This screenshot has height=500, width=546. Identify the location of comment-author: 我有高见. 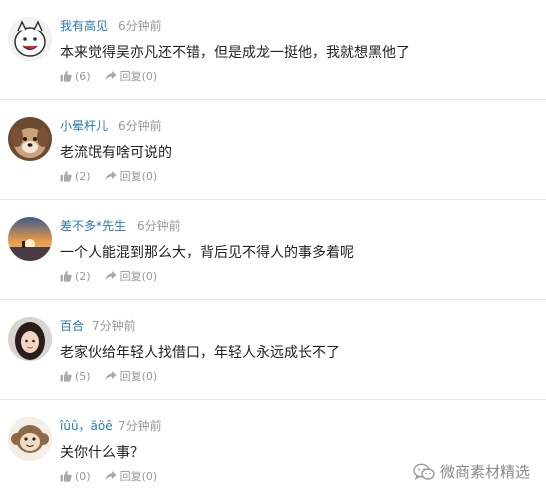
(84, 25).